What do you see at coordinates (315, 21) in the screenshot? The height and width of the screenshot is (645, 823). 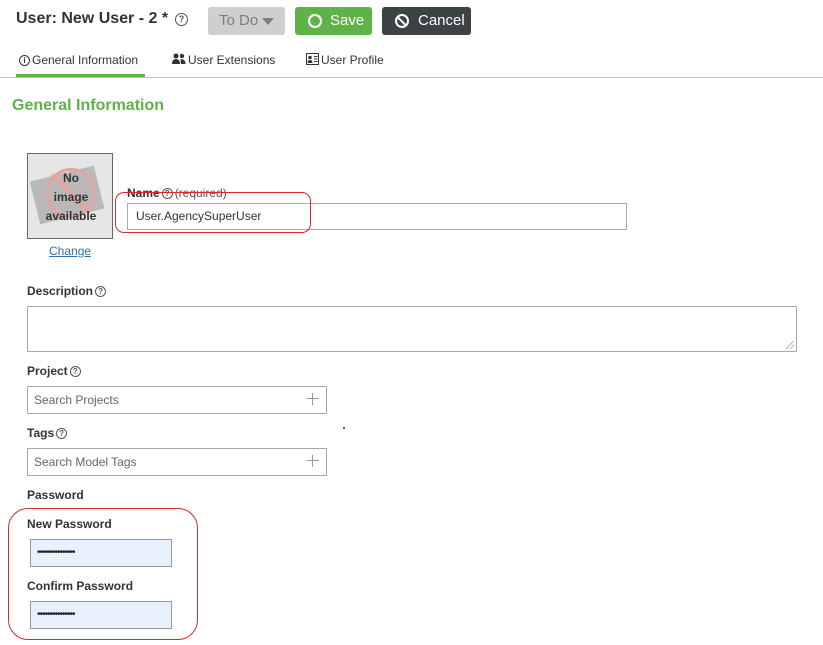 I see `circle-icon` at bounding box center [315, 21].